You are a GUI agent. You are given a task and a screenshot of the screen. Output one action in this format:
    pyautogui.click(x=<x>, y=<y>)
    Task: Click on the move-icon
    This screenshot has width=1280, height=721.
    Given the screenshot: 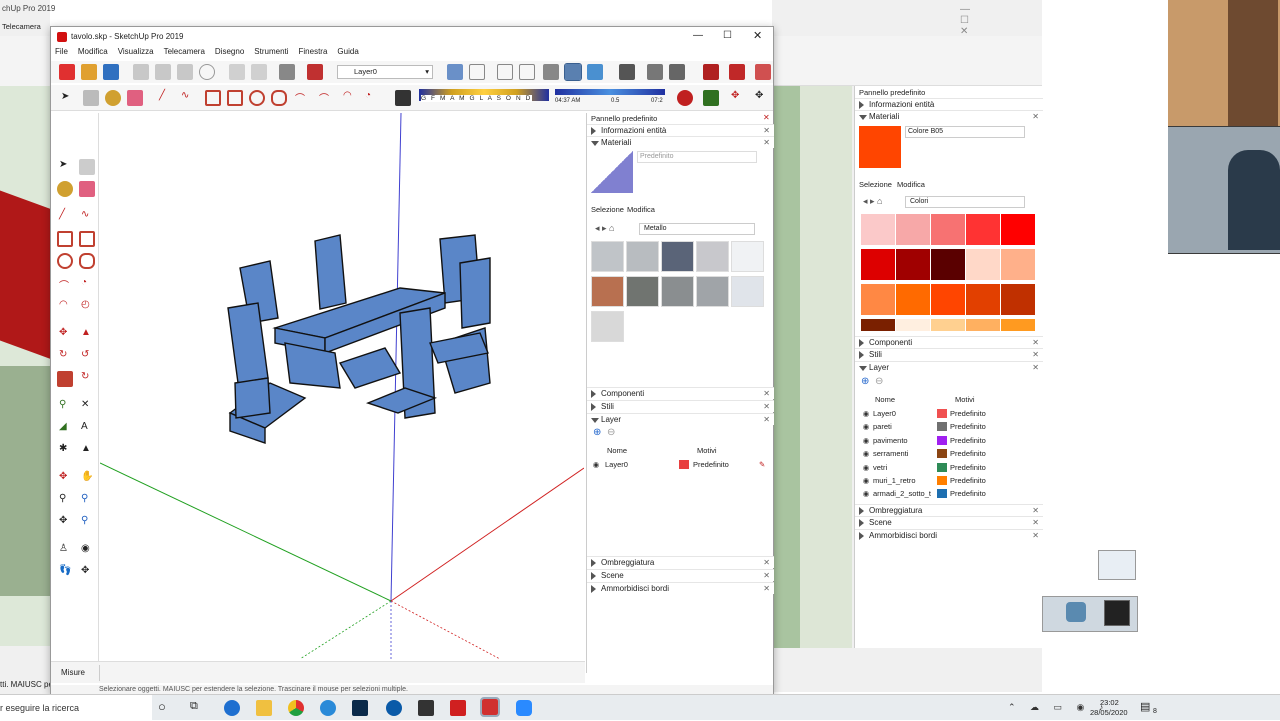 What is the action you would take?
    pyautogui.click(x=685, y=98)
    